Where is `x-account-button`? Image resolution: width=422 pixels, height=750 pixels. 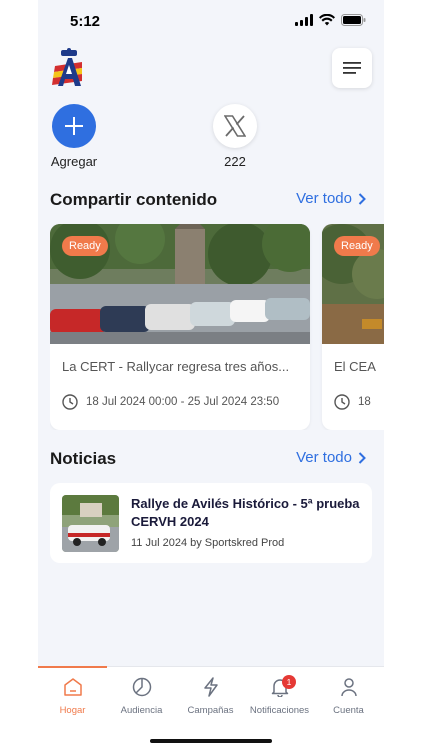
x-account-button is located at coordinates (235, 126).